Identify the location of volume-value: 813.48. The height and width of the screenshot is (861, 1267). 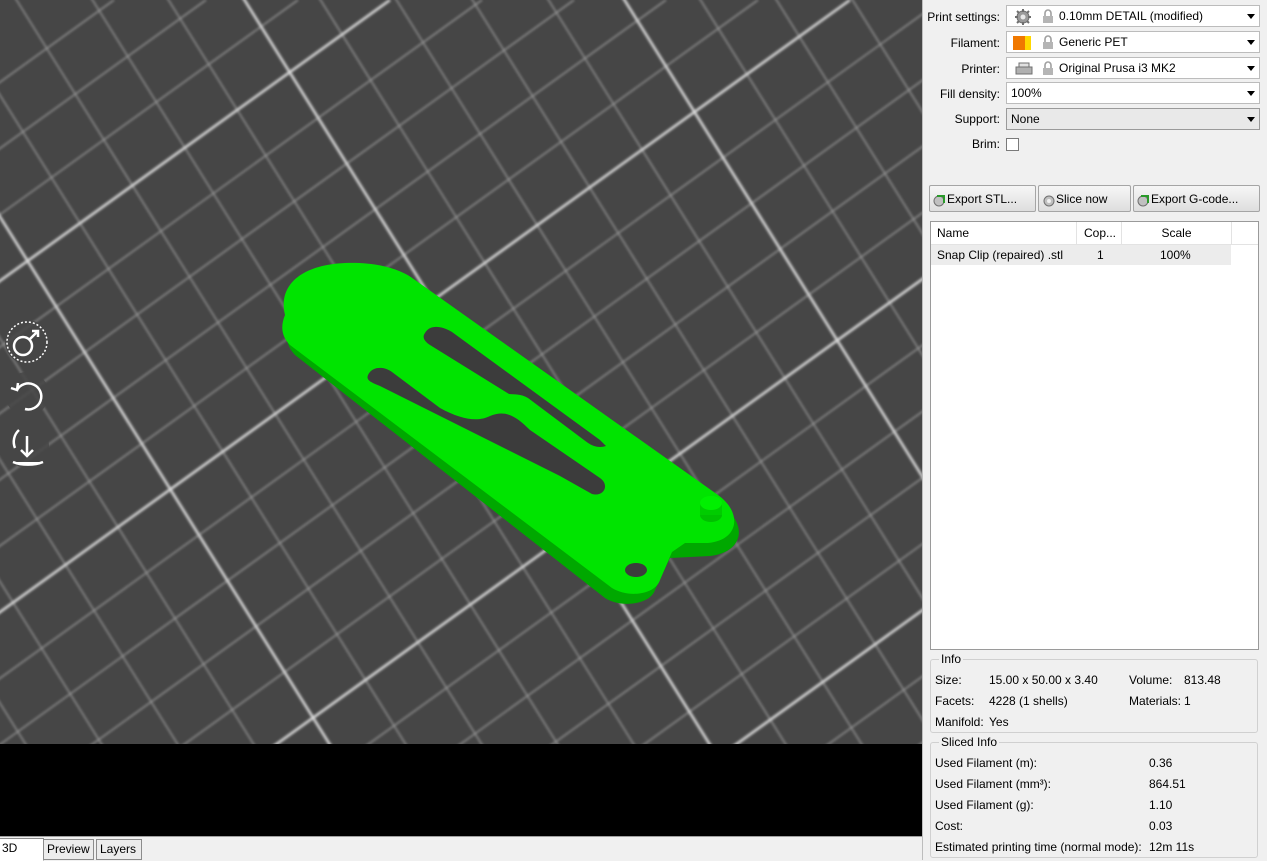
(1202, 680).